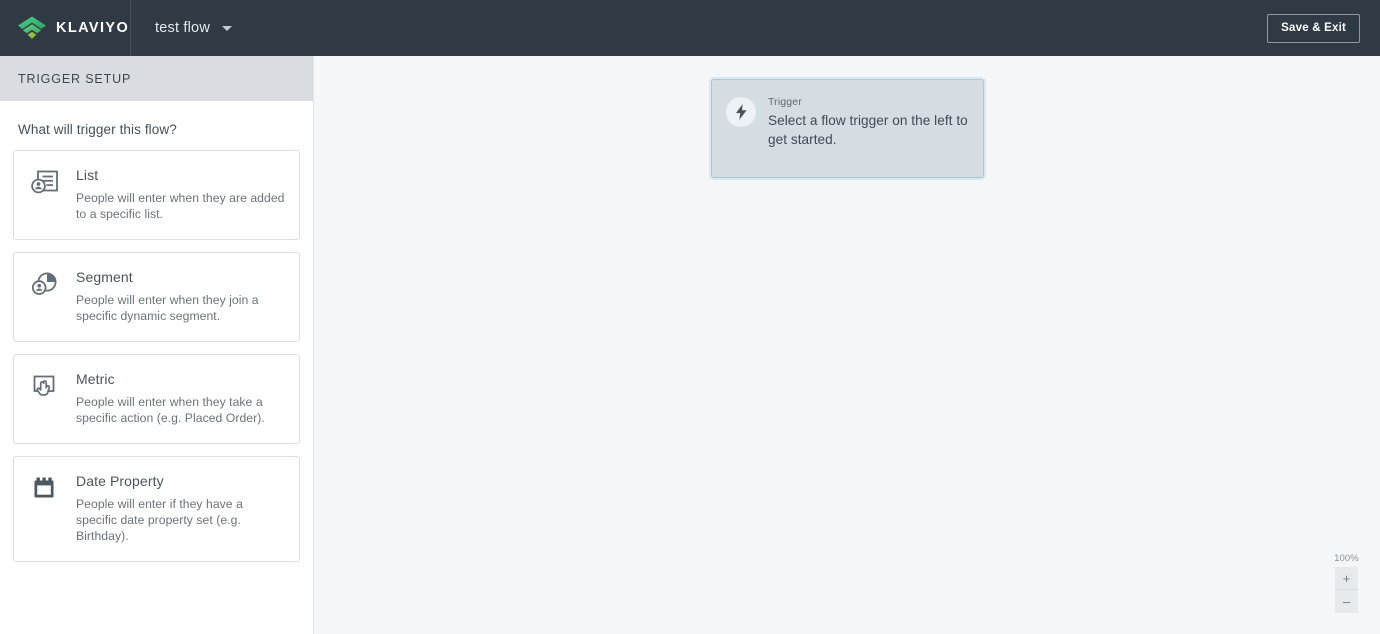  I want to click on trigger-option-title: Metric, so click(95, 379).